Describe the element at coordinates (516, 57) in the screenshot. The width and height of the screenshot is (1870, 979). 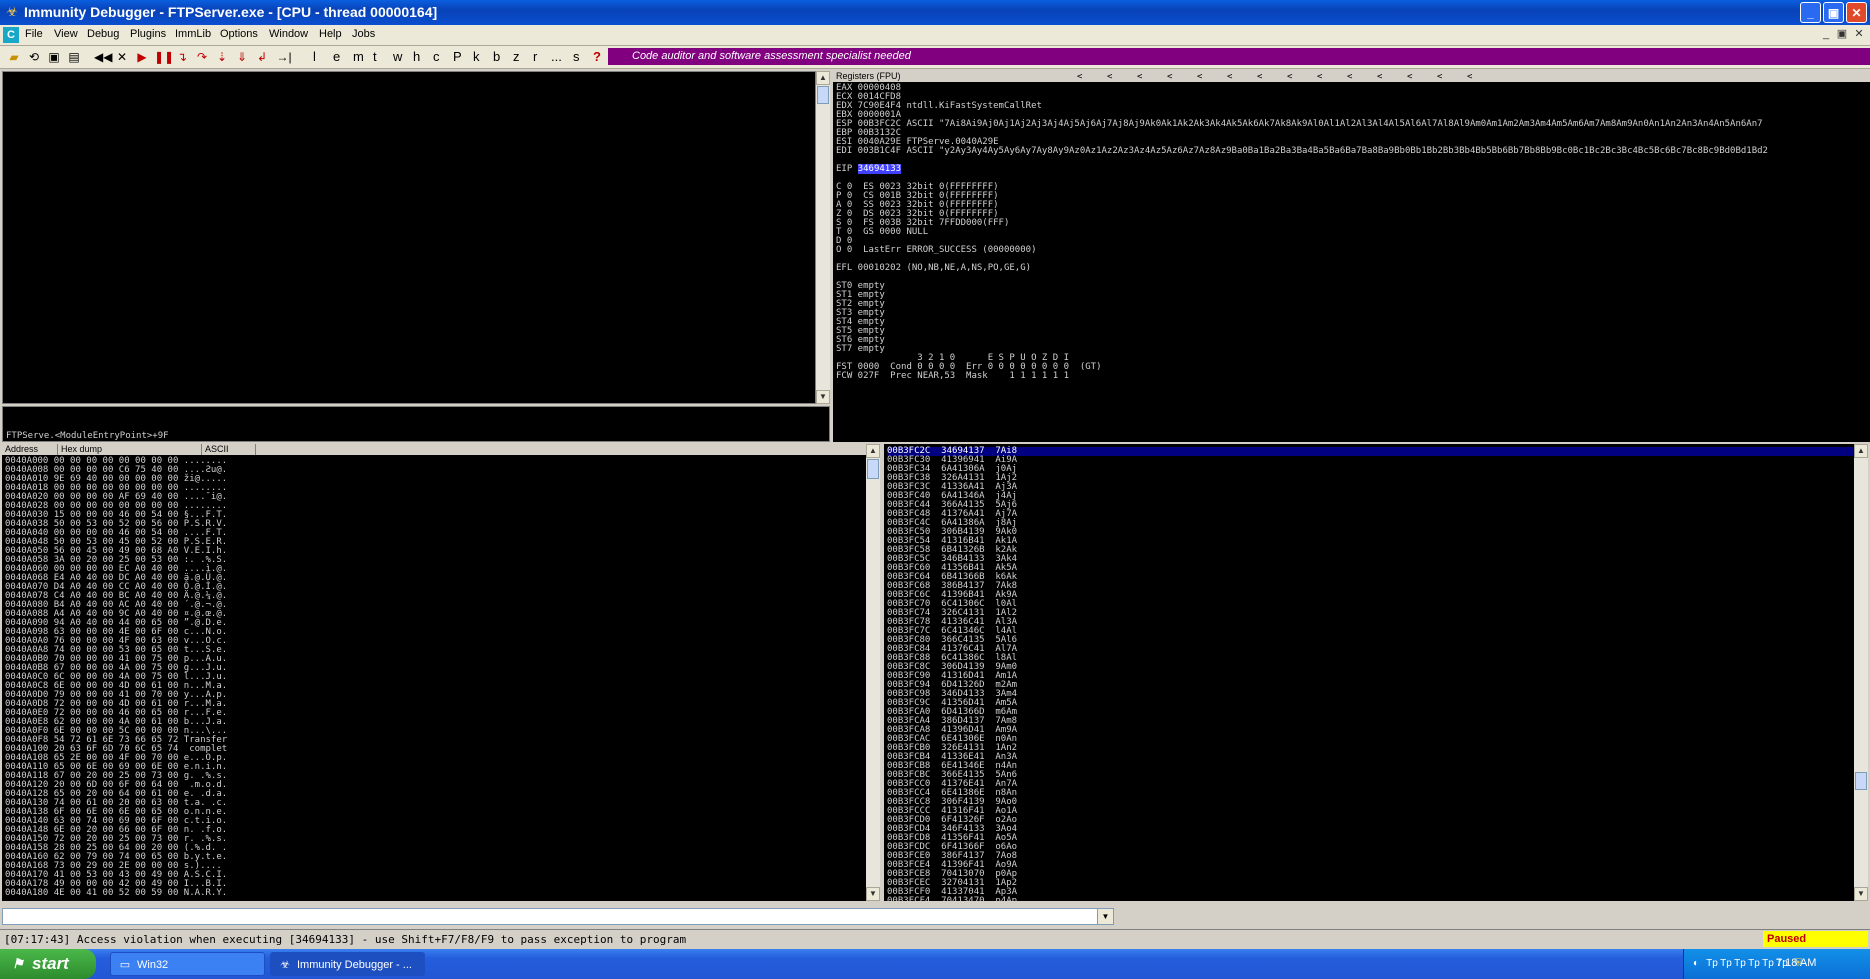
I see `toolbar-z-button: z` at that location.